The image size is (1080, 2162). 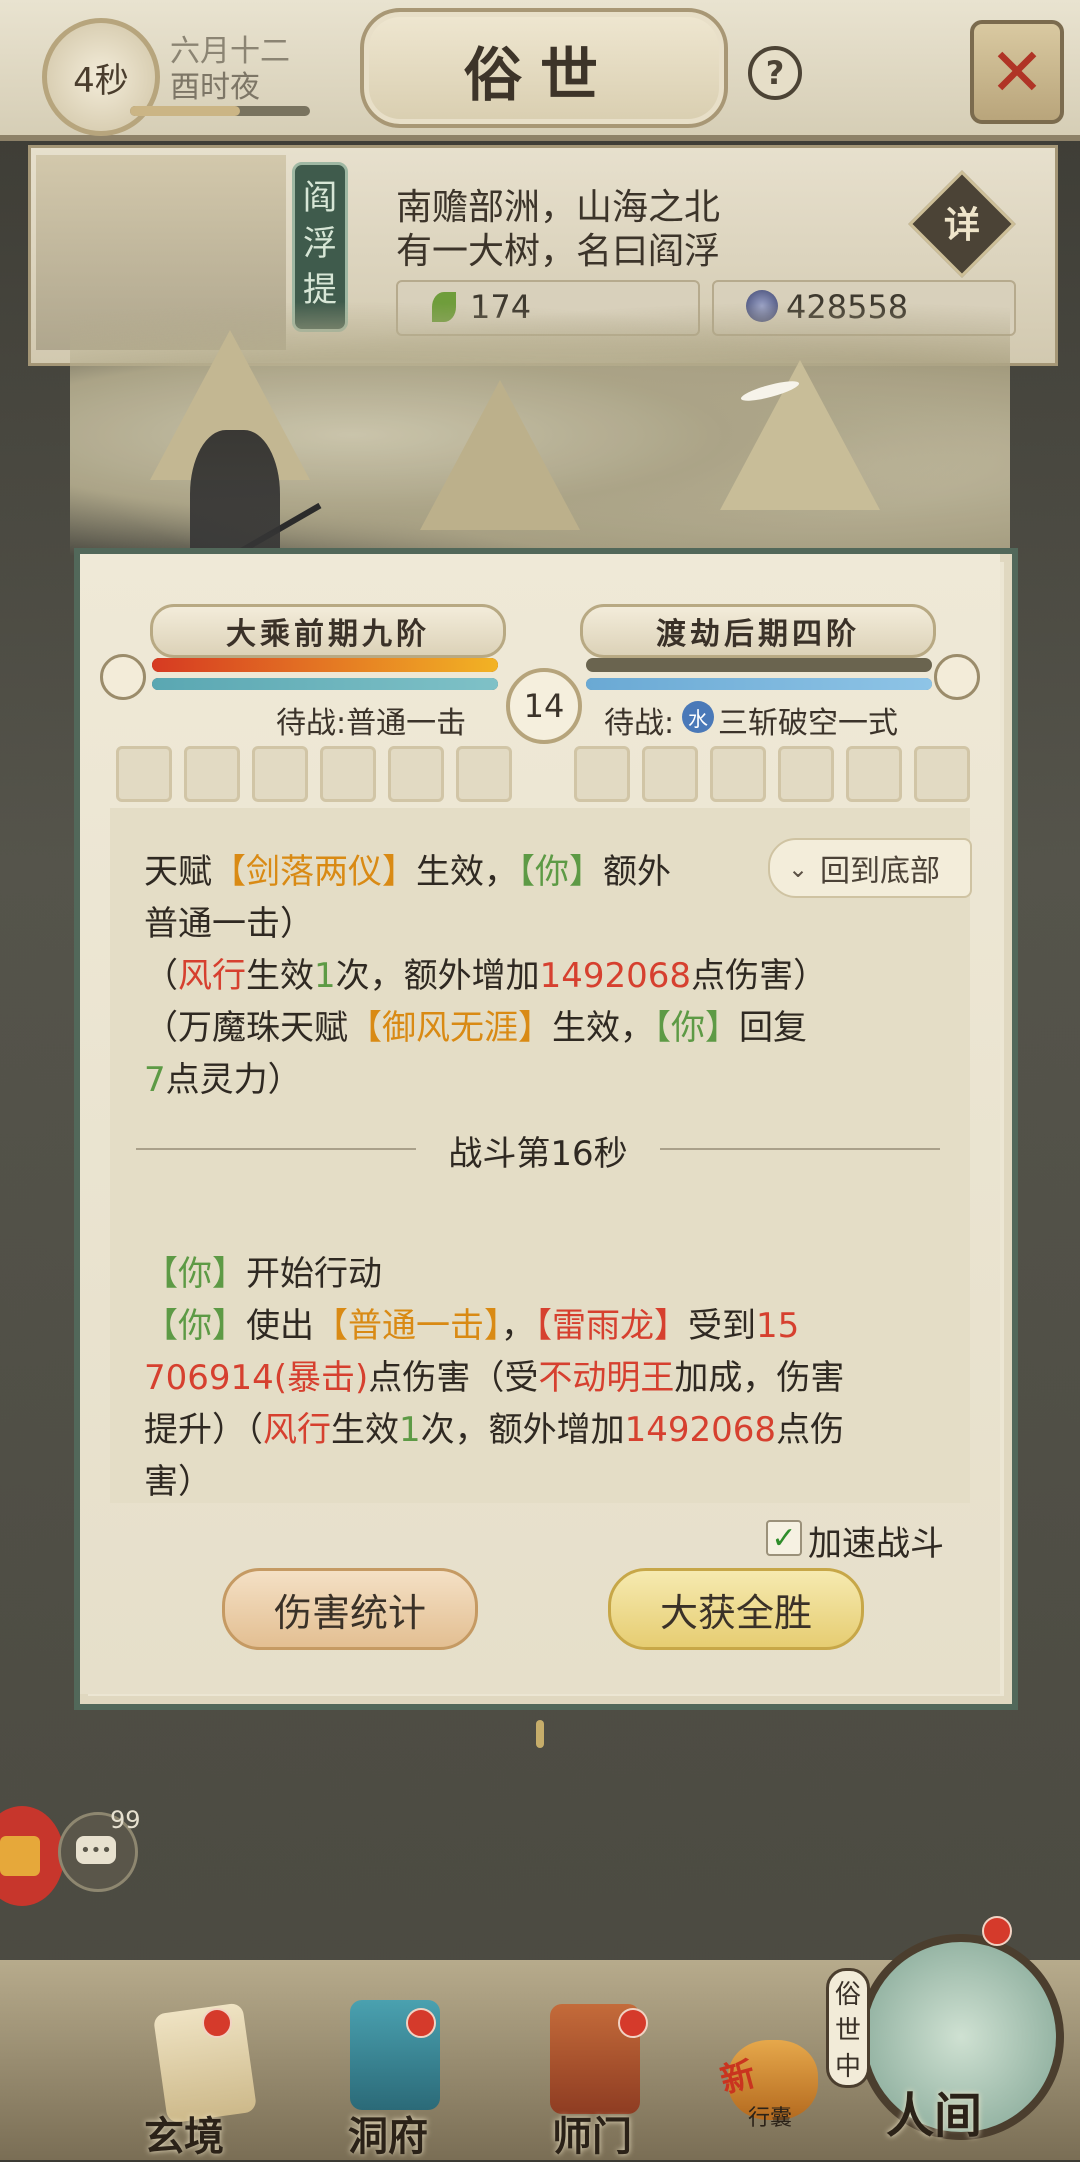 I want to click on nav-label: 师门, so click(x=592, y=2136).